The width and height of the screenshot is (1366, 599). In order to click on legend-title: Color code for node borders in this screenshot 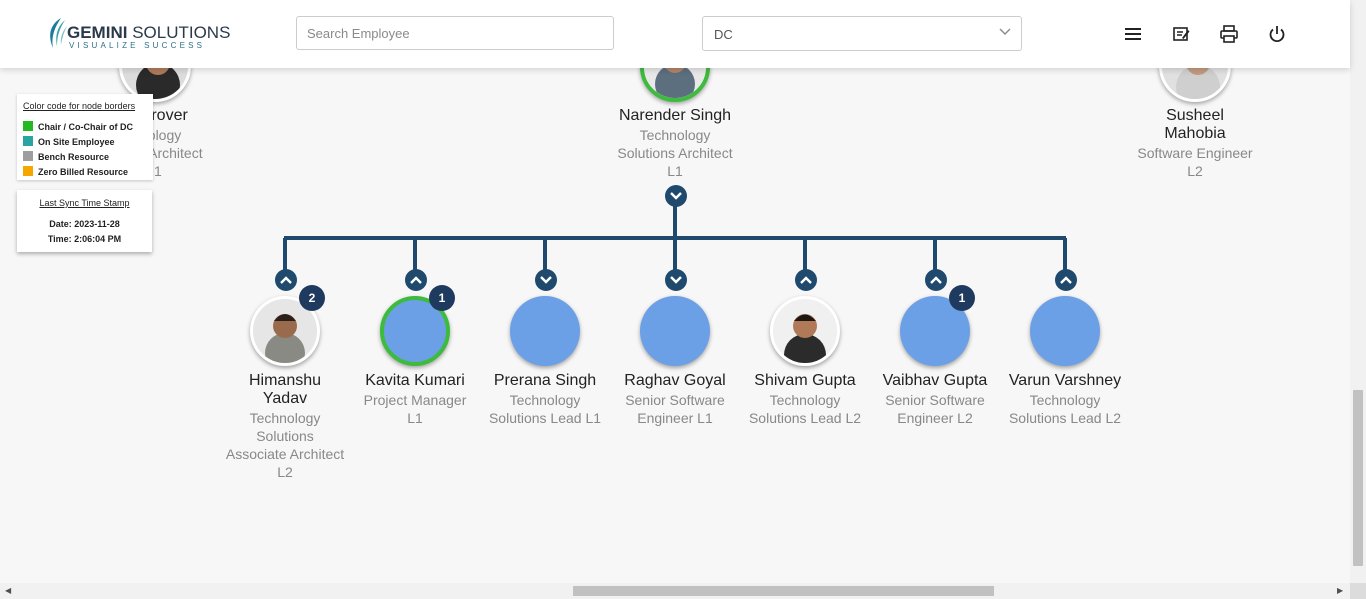, I will do `click(79, 106)`.